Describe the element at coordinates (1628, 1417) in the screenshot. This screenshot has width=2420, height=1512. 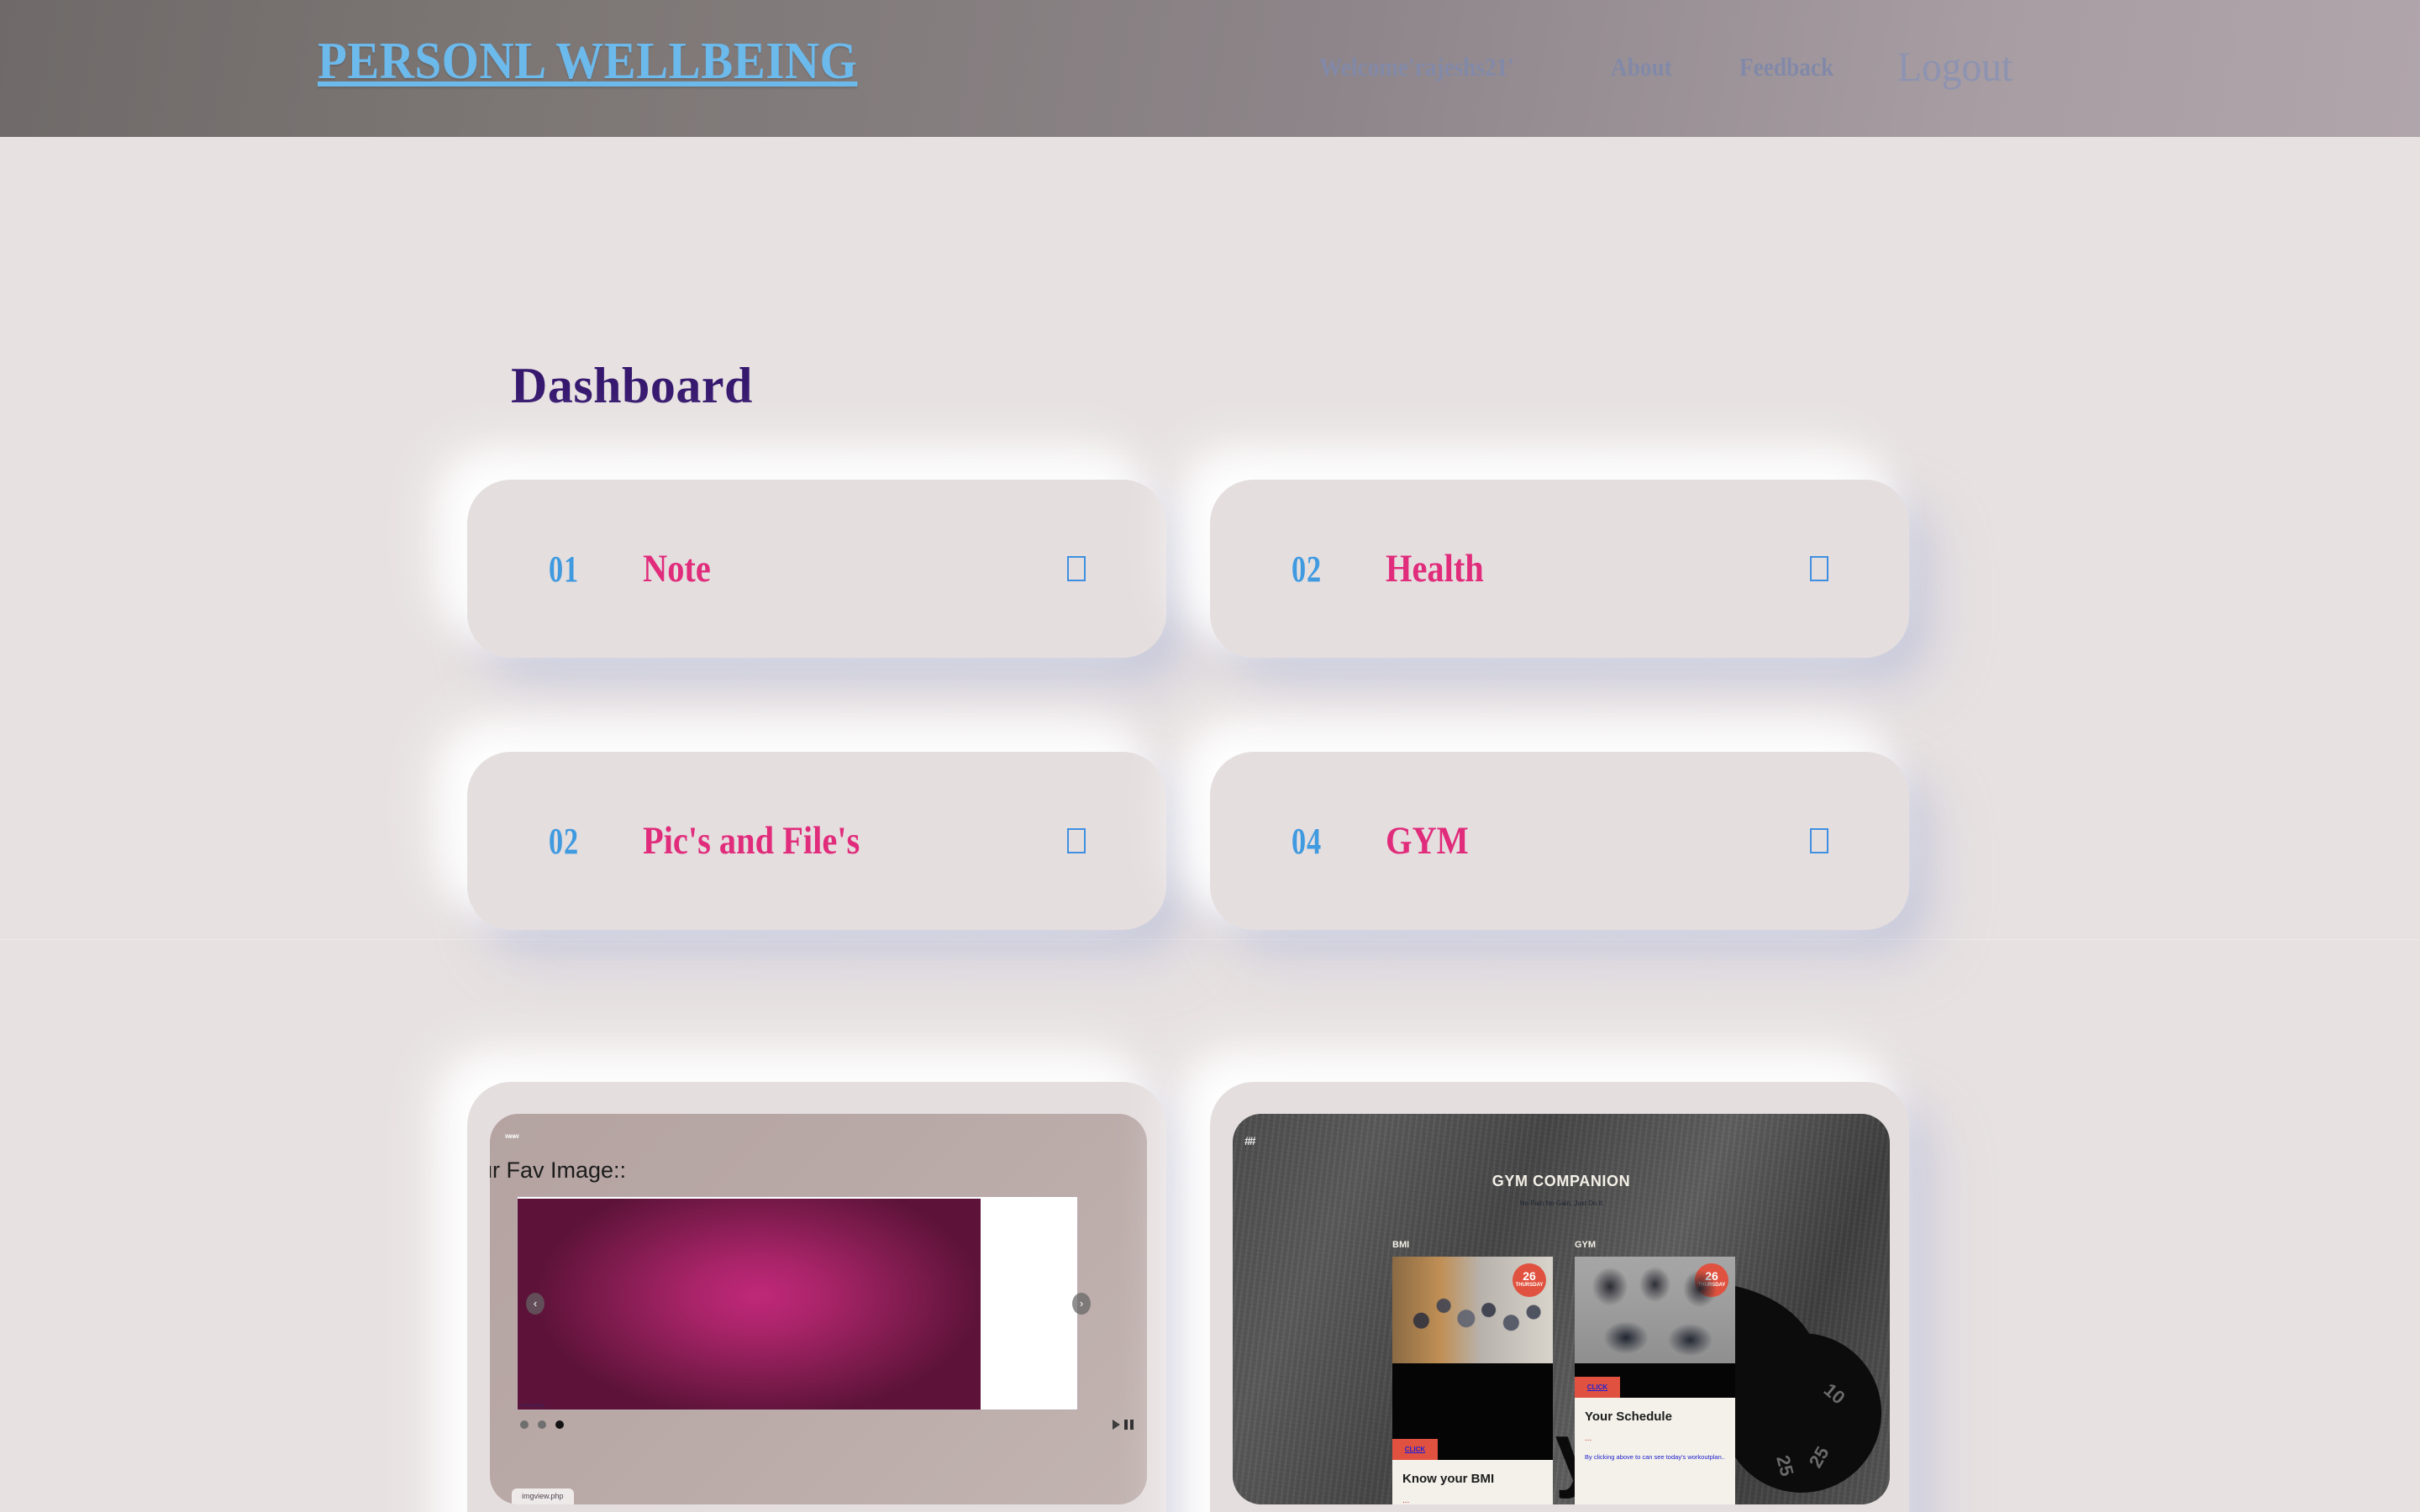
I see `gym-card-title: Your Schedule` at that location.